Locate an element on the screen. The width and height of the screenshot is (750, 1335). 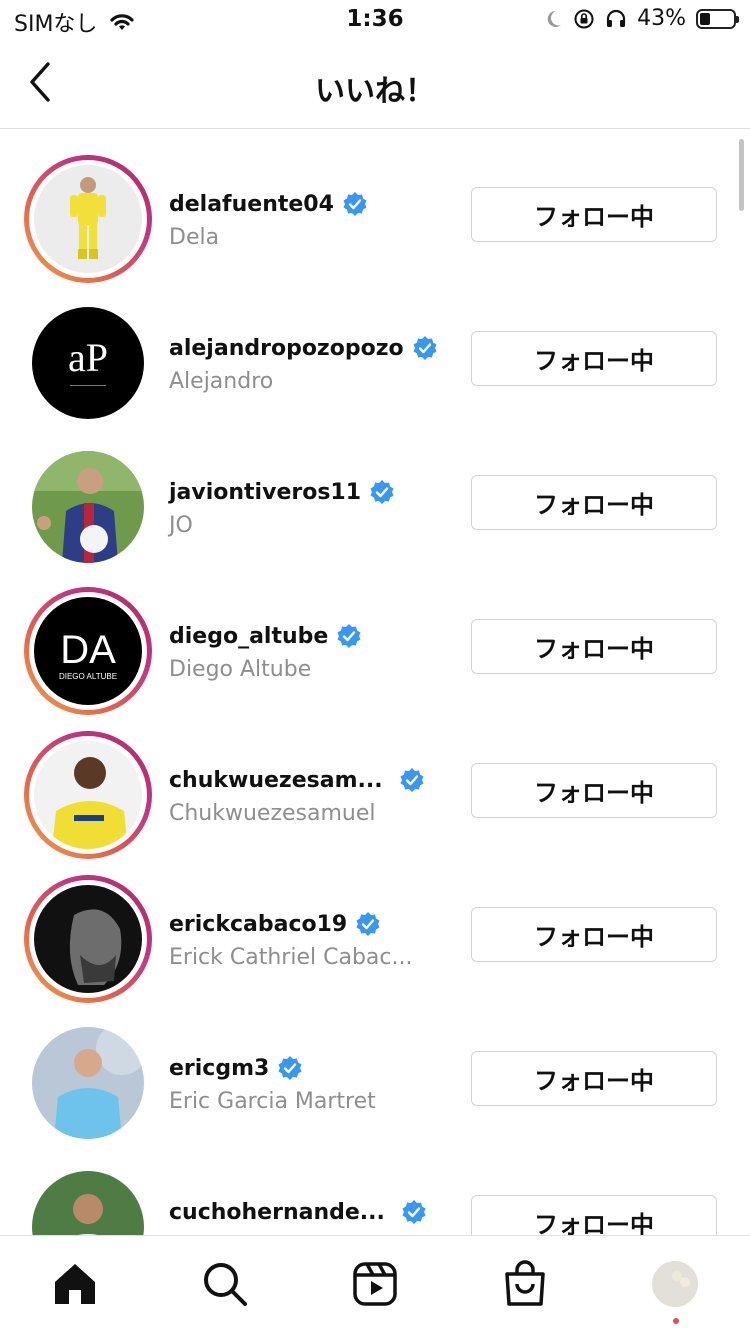
username: erickcabaco19 is located at coordinates (258, 924).